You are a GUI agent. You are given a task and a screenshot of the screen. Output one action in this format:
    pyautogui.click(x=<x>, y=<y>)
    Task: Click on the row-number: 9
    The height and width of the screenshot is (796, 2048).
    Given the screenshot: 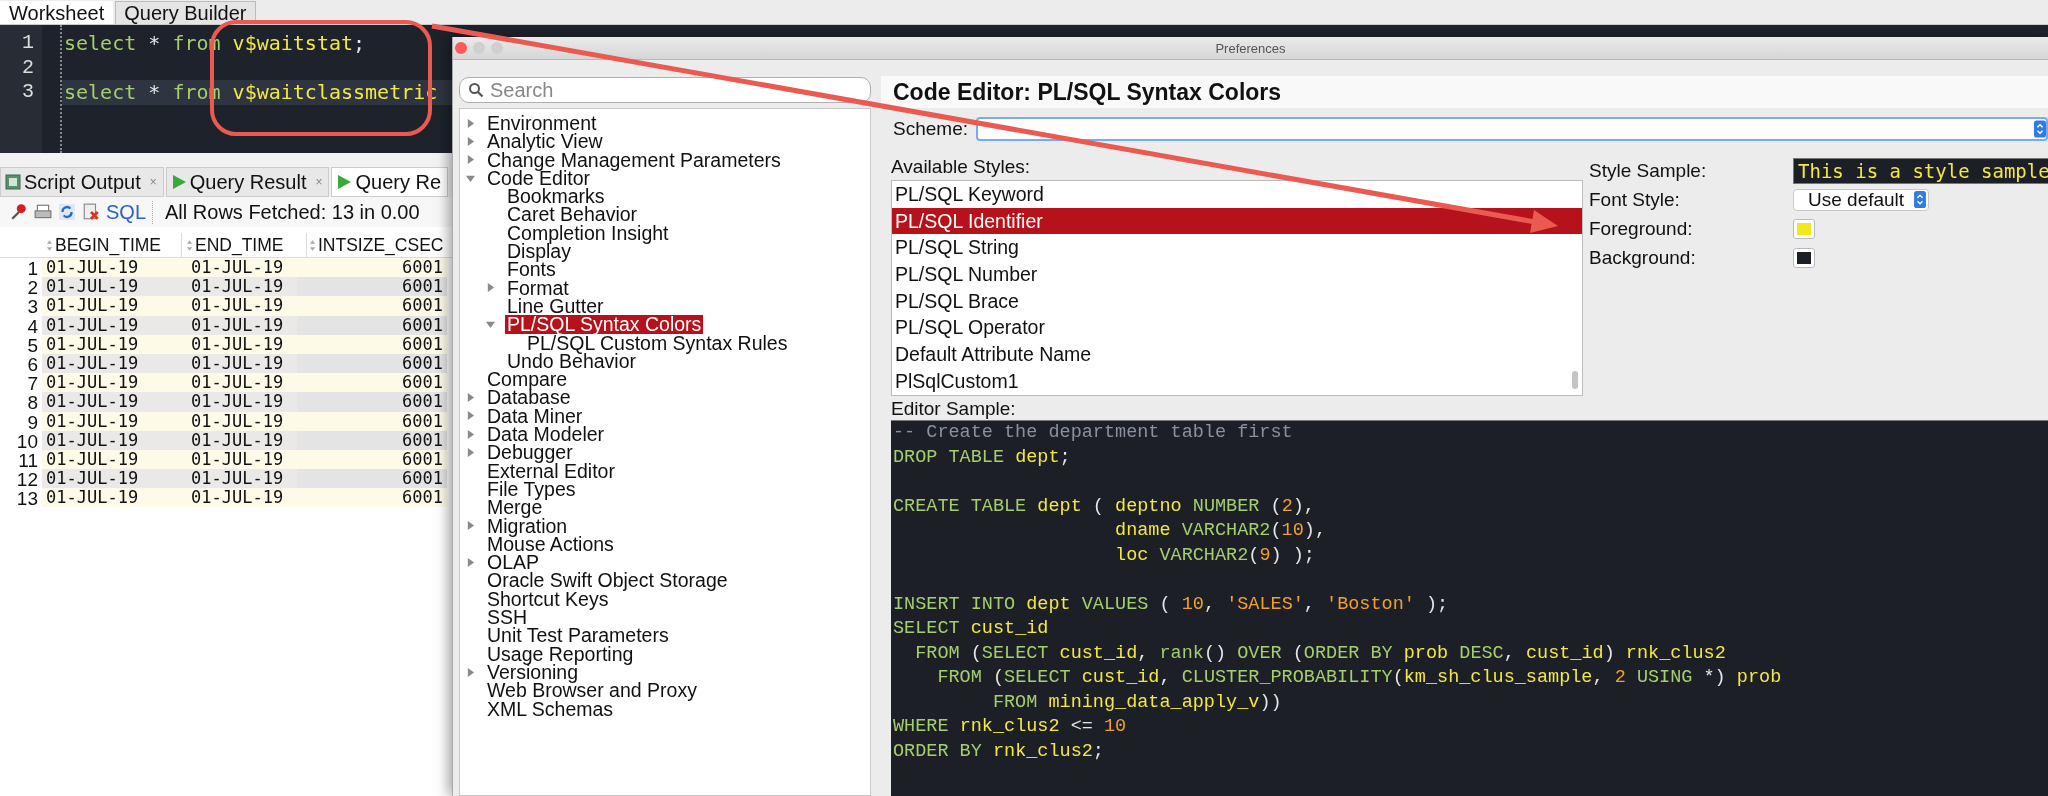 What is the action you would take?
    pyautogui.click(x=32, y=421)
    